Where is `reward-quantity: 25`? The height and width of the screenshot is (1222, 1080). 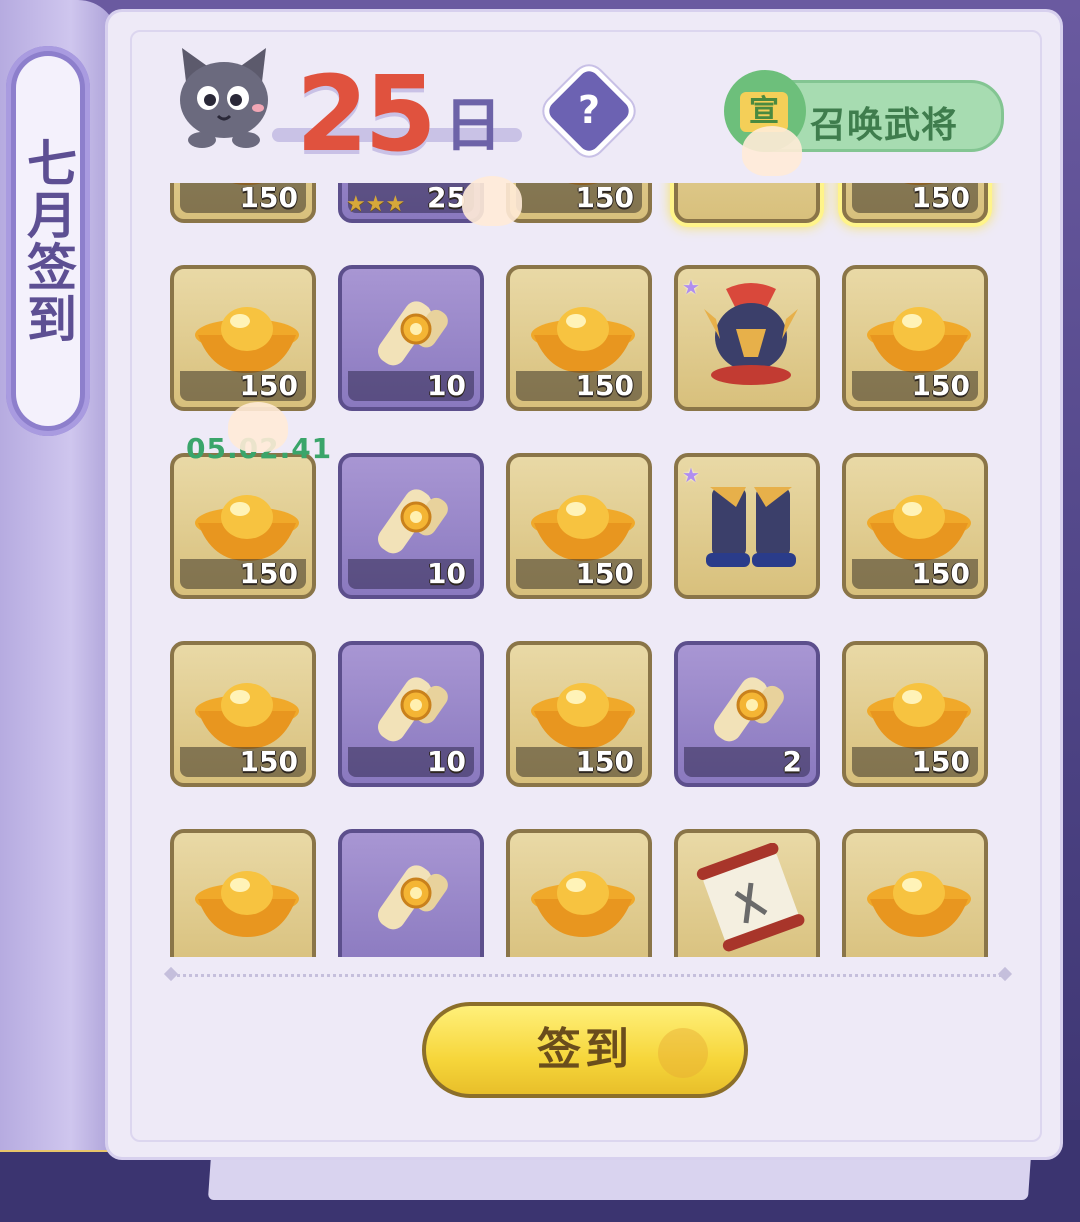
reward-quantity: 25 is located at coordinates (446, 198).